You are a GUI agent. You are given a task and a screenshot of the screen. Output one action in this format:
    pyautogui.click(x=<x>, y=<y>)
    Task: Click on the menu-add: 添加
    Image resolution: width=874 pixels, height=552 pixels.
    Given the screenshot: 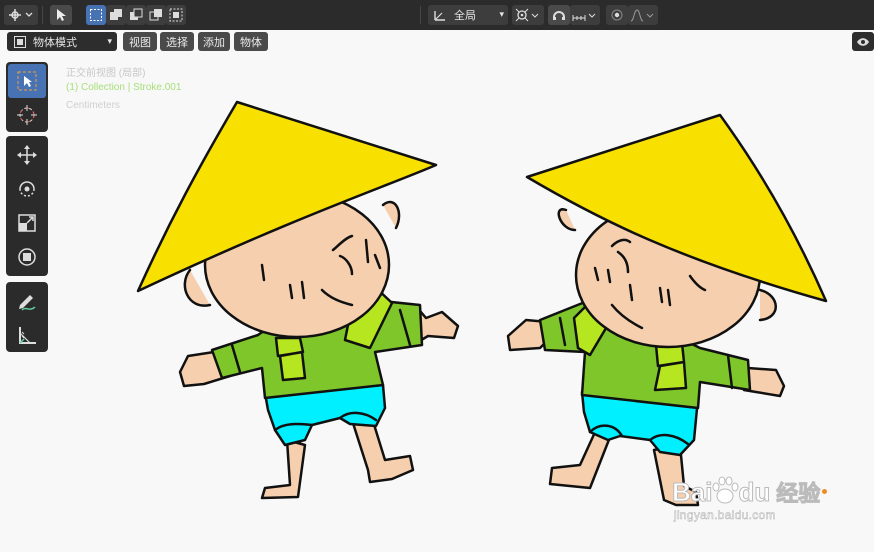 What is the action you would take?
    pyautogui.click(x=214, y=41)
    